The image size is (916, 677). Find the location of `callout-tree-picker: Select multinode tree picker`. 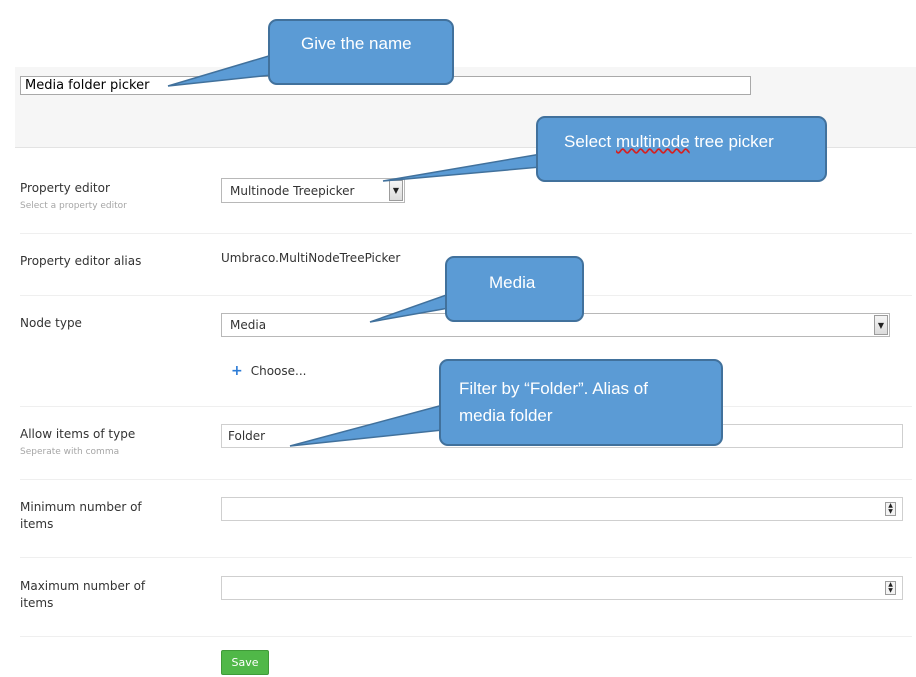

callout-tree-picker: Select multinode tree picker is located at coordinates (681, 149).